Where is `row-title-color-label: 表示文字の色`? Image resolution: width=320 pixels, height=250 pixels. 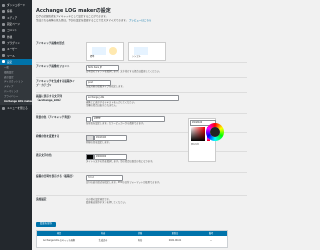
row-title-color-label: 表示文字の色 is located at coordinates (44, 155).